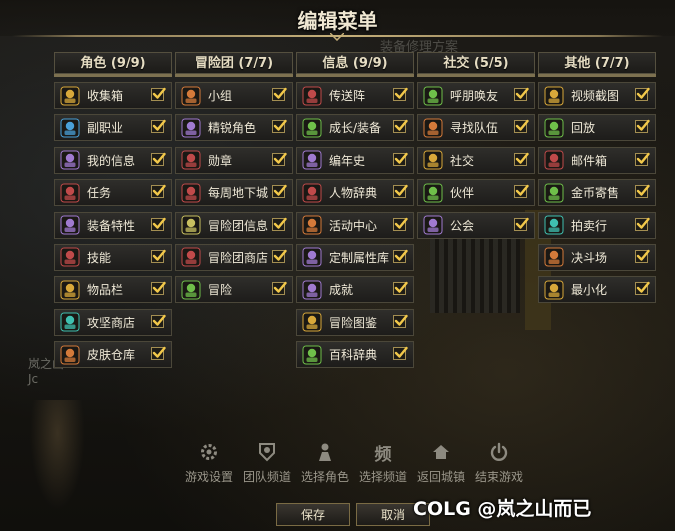 Image resolution: width=675 pixels, height=531 pixels. What do you see at coordinates (597, 257) in the screenshot?
I see `menu-item-row: 决斗场` at bounding box center [597, 257].